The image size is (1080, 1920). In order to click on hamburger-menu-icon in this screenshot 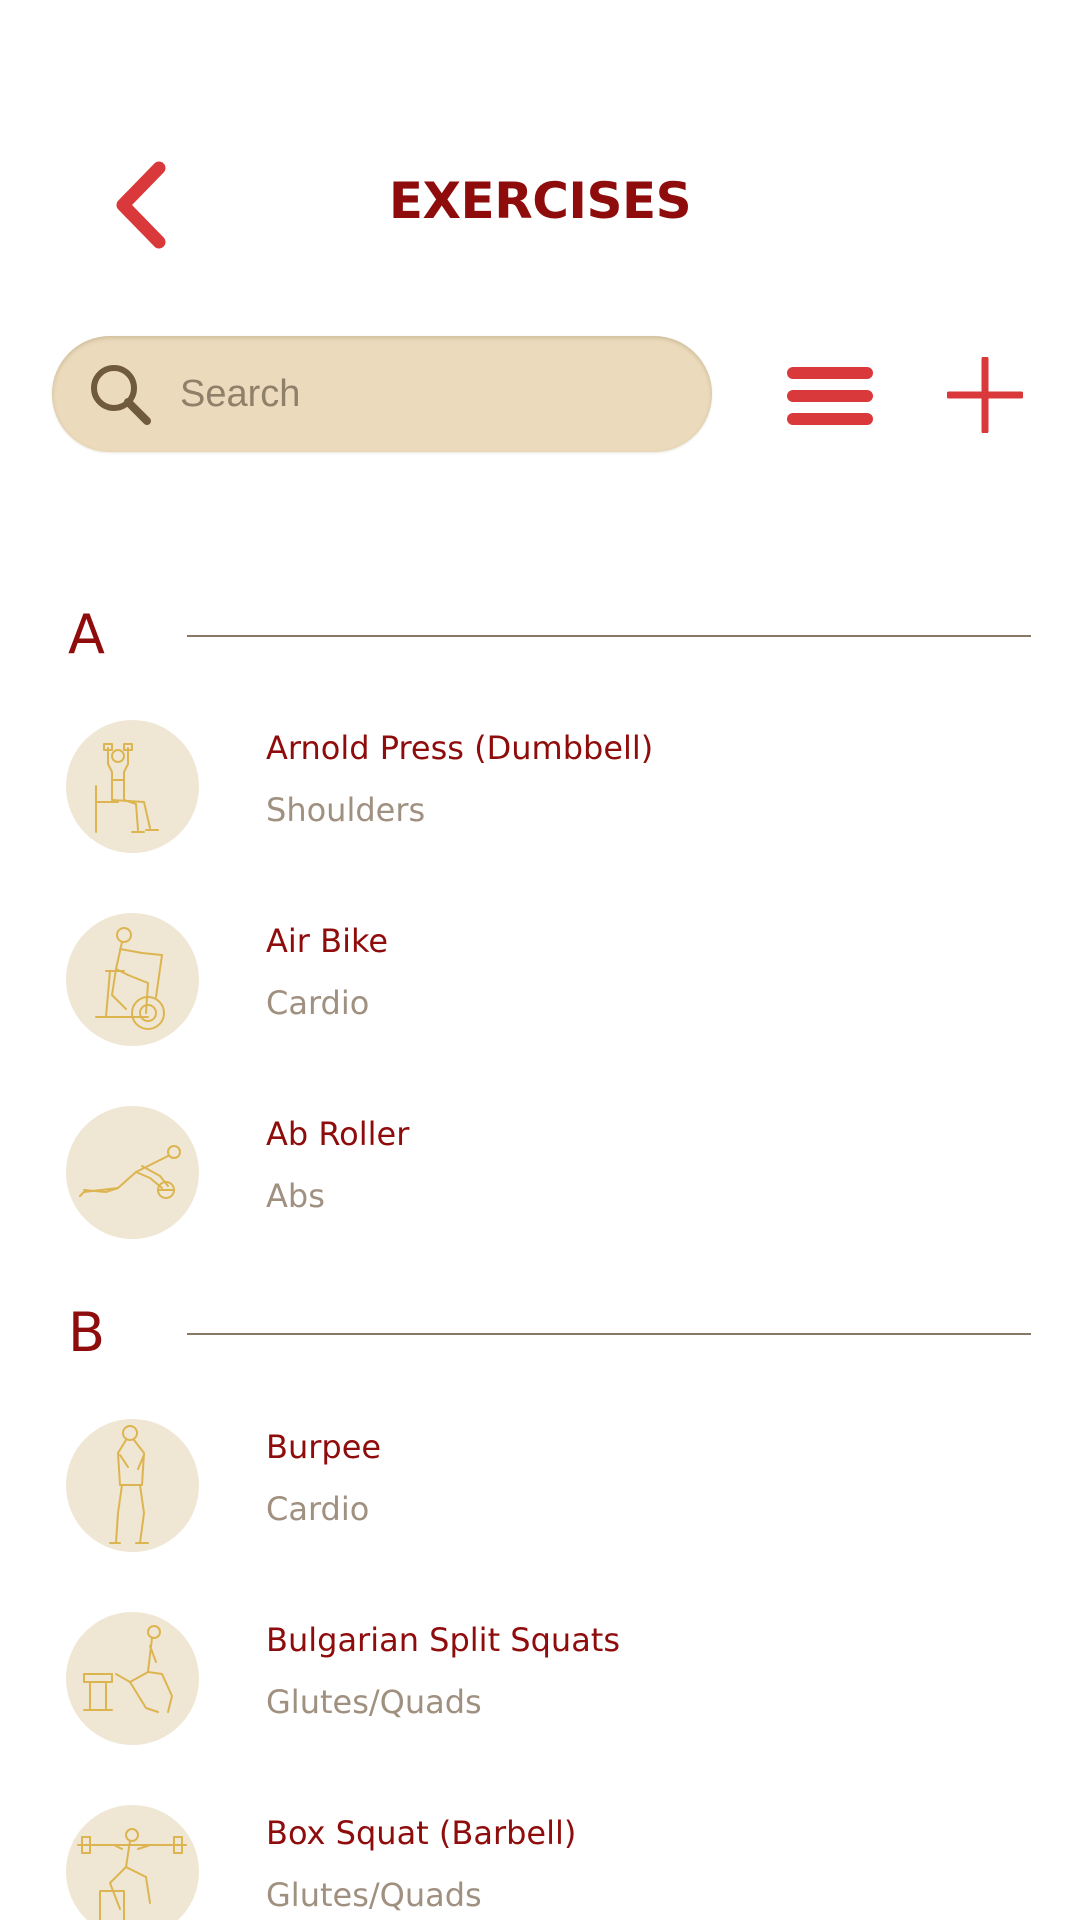, I will do `click(830, 396)`.